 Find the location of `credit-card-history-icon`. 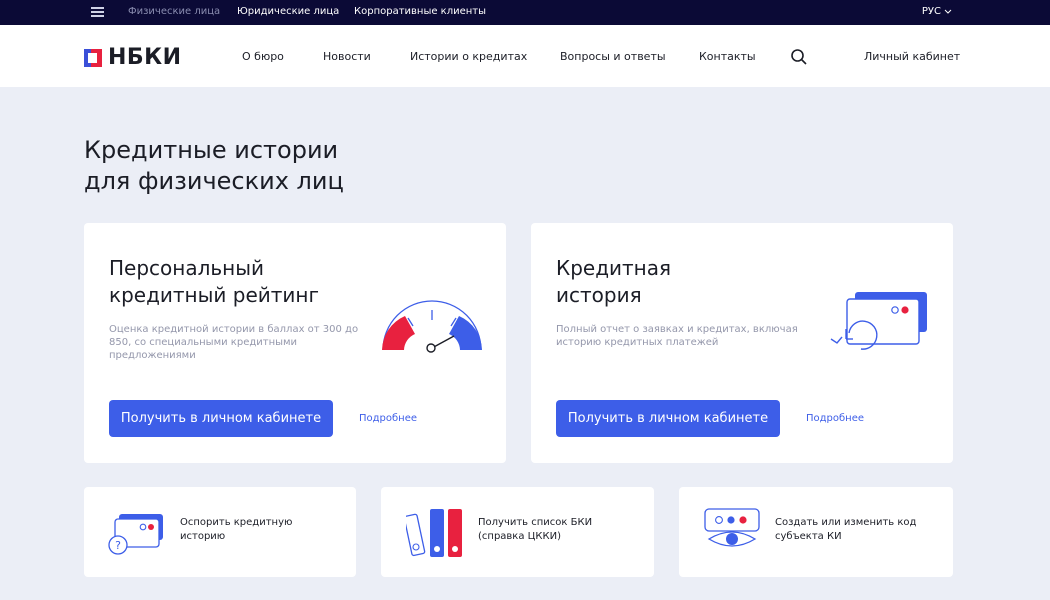

credit-card-history-icon is located at coordinates (878, 321).